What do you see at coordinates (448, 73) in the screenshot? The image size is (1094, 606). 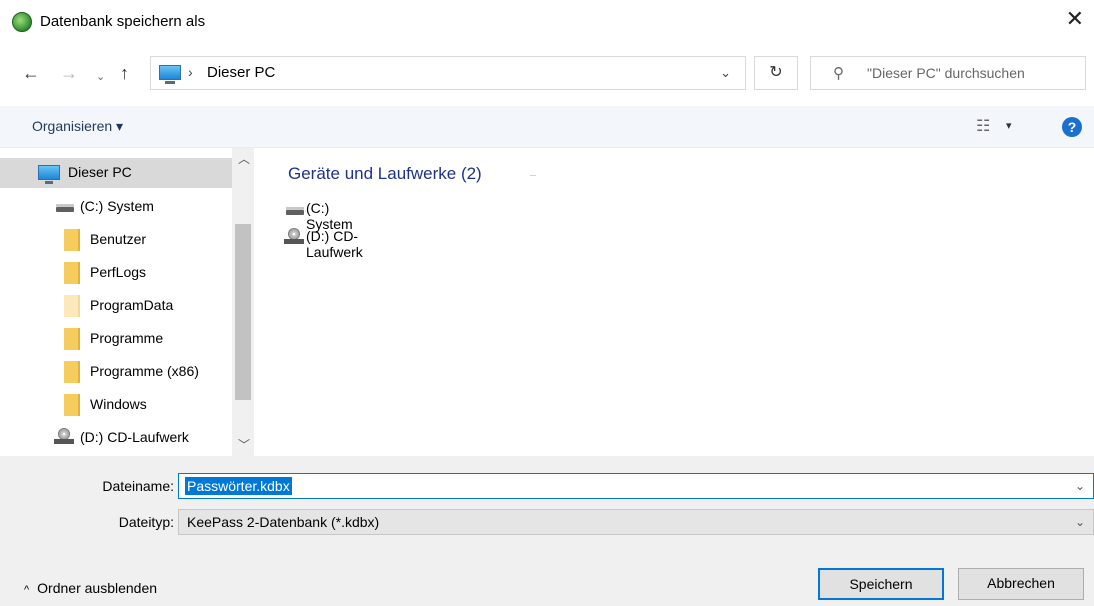 I see `address-bar: › Dieser PC ⌄` at bounding box center [448, 73].